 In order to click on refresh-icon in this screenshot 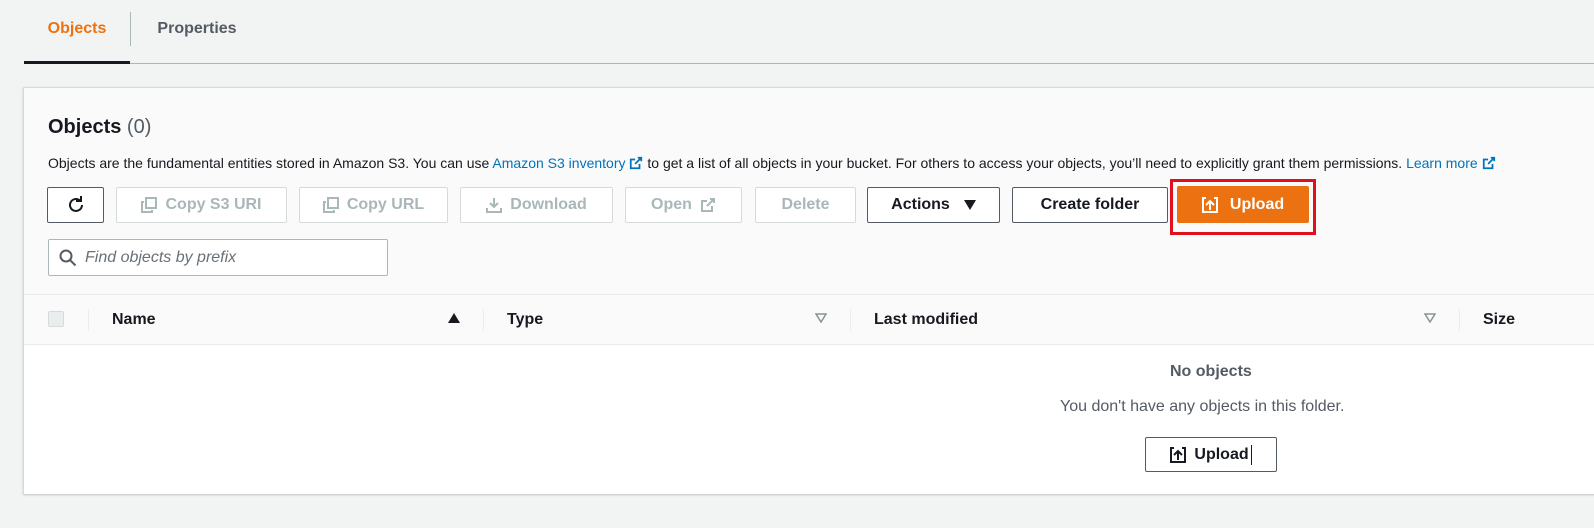, I will do `click(75, 204)`.